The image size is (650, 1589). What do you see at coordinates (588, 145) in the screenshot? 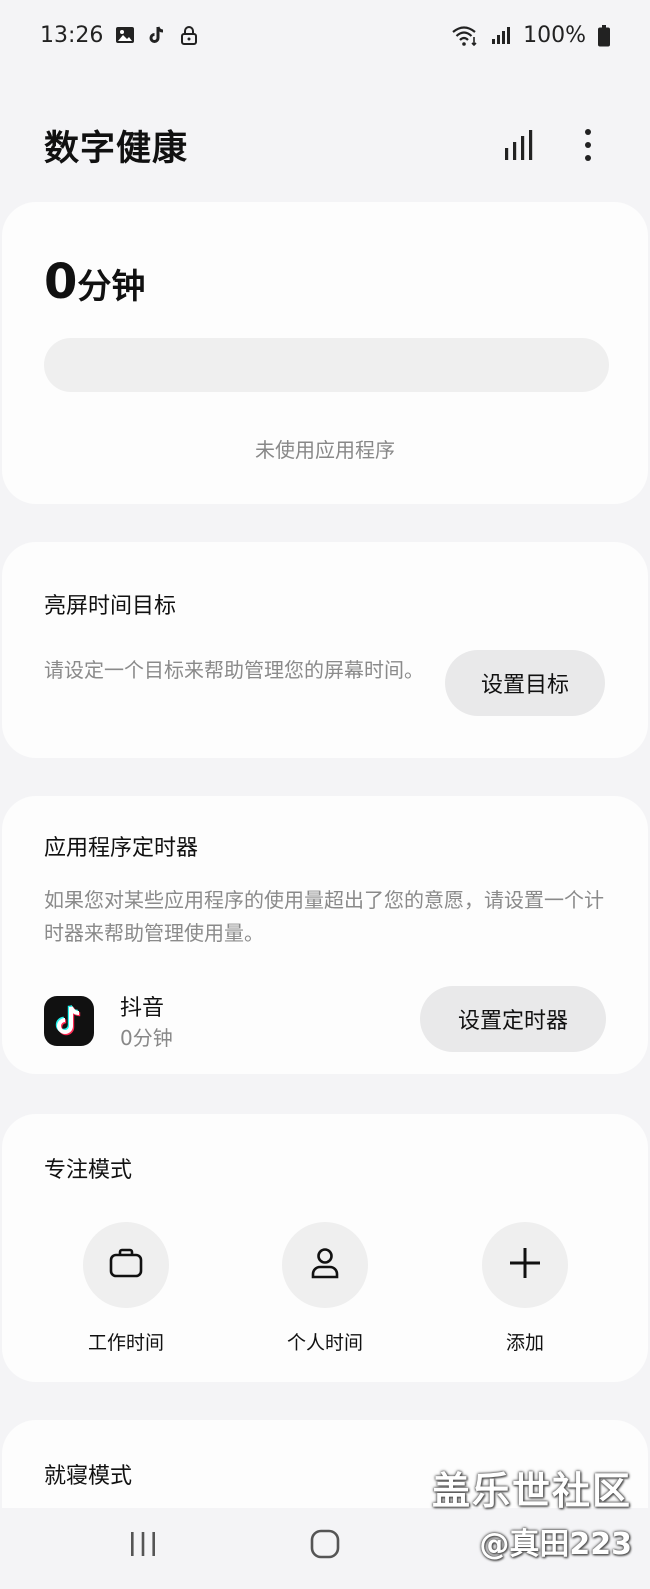
I see `more-vert-icon` at bounding box center [588, 145].